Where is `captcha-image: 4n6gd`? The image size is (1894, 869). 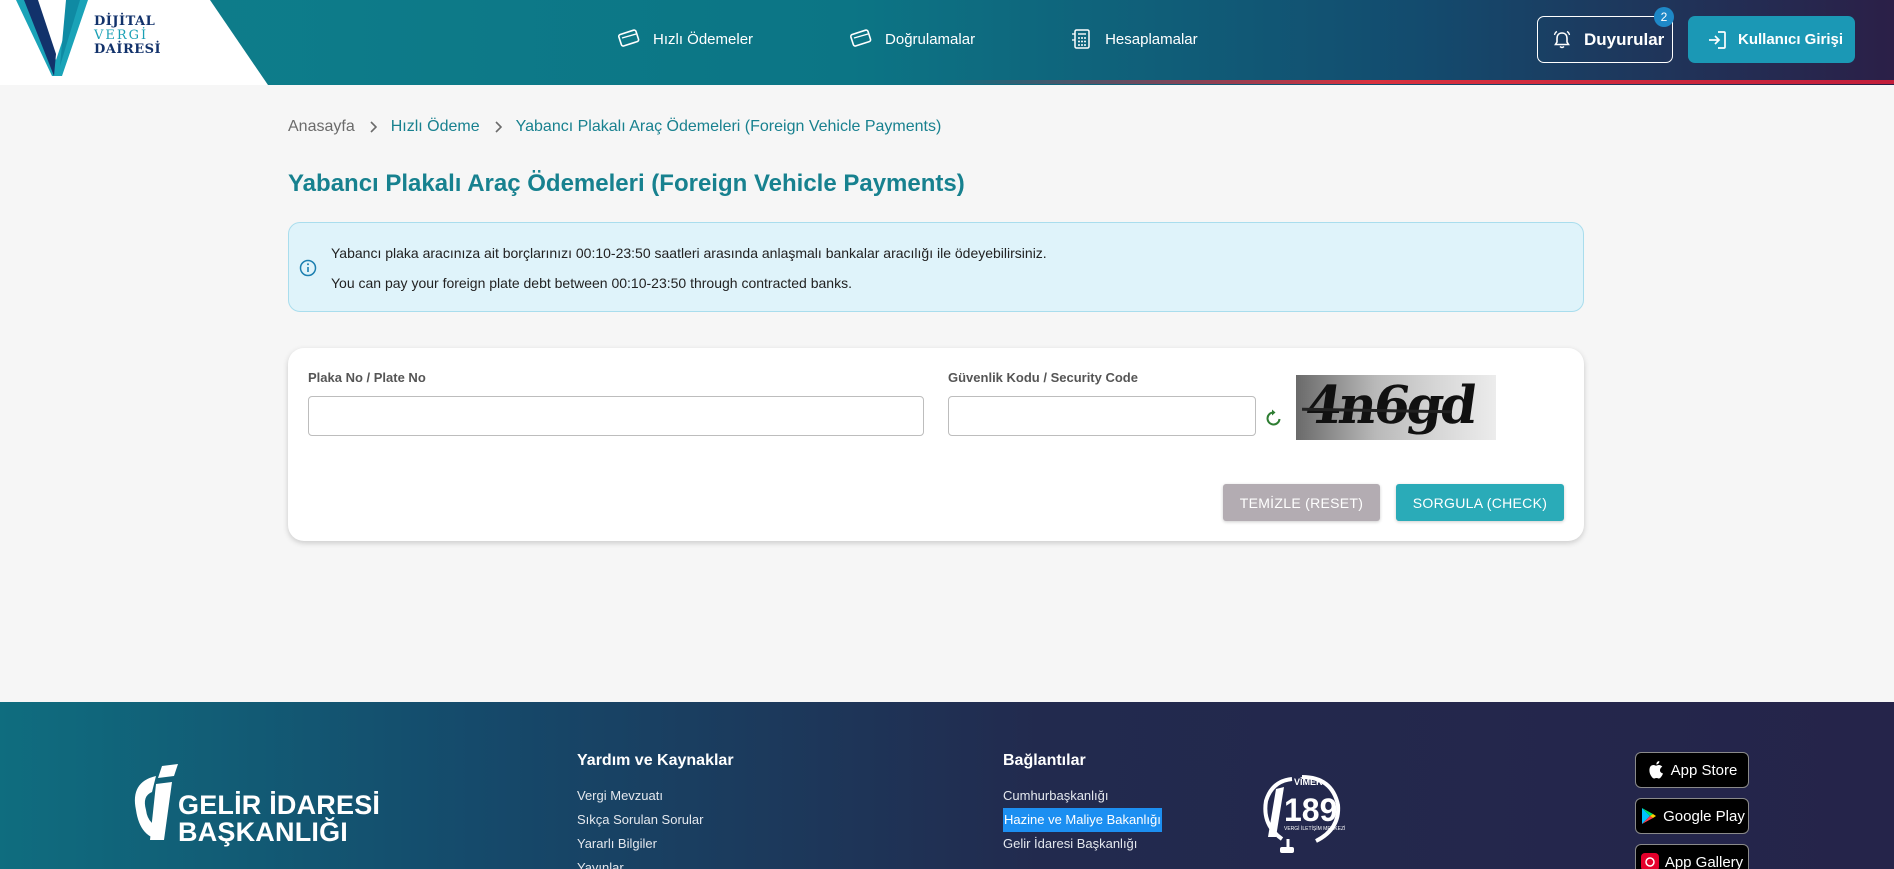
captcha-image: 4n6gd is located at coordinates (1396, 407).